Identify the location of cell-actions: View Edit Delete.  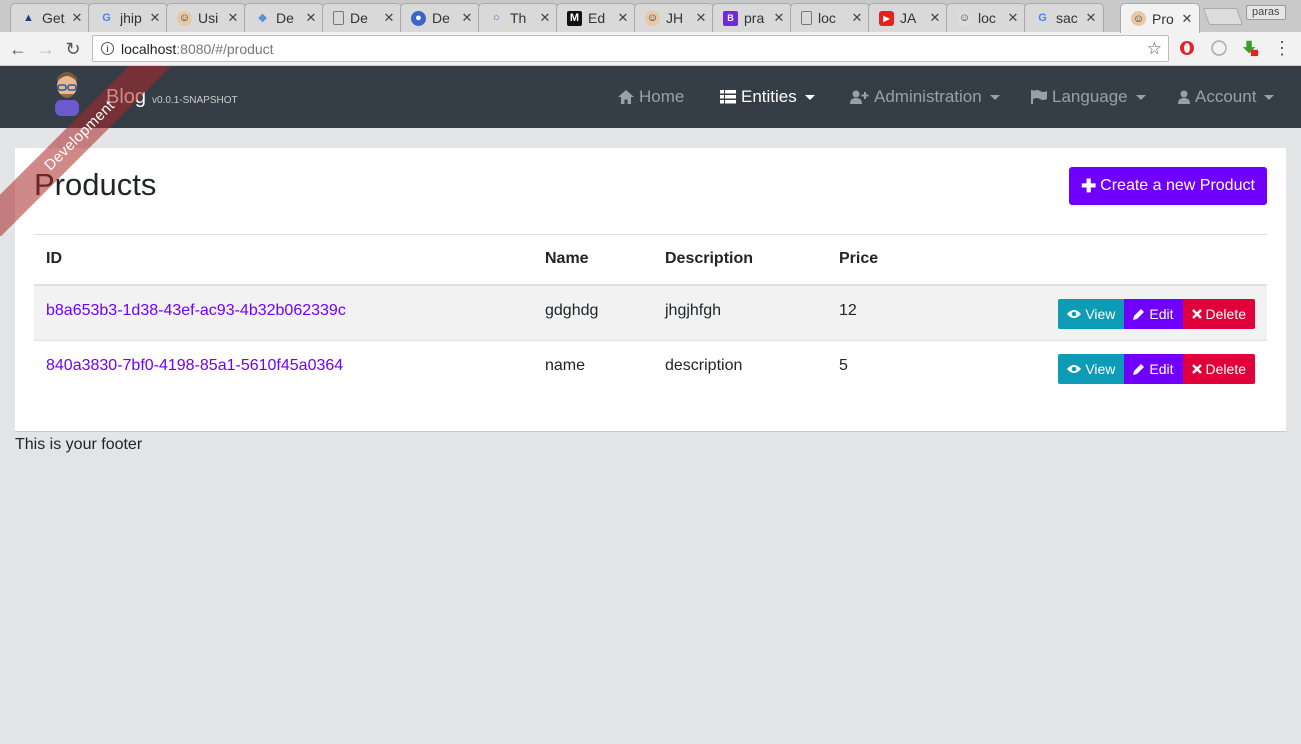
(1117, 312).